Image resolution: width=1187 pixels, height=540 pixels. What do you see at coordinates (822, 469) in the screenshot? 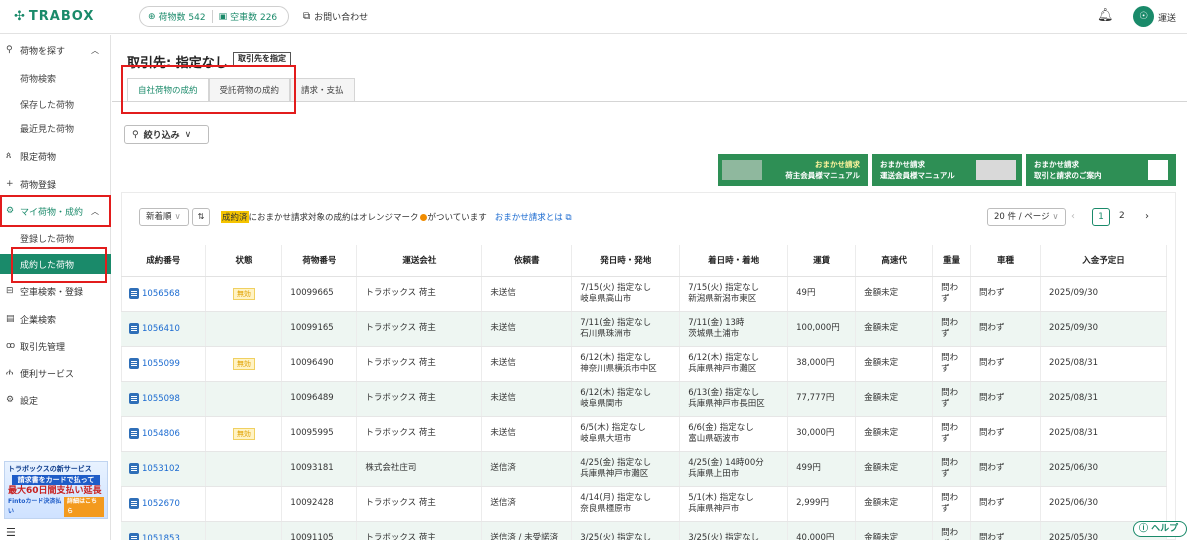
I see `fare-cell: 499円` at bounding box center [822, 469].